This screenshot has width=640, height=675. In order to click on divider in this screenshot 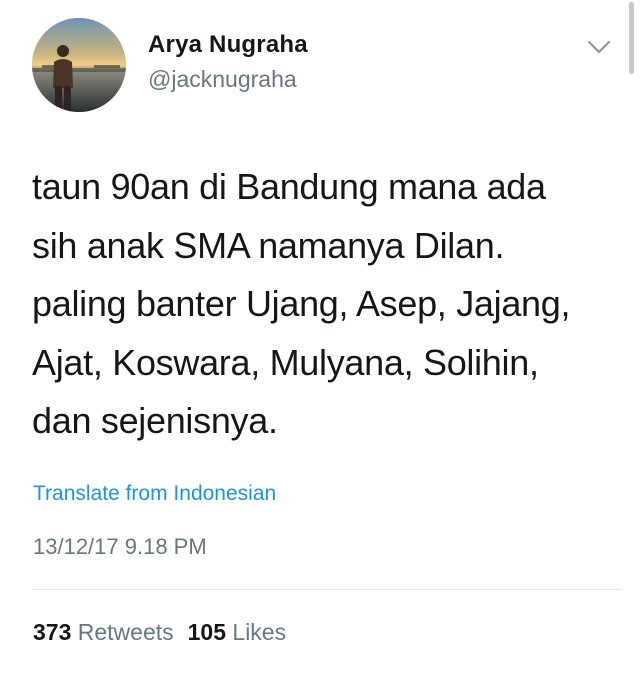, I will do `click(327, 589)`.